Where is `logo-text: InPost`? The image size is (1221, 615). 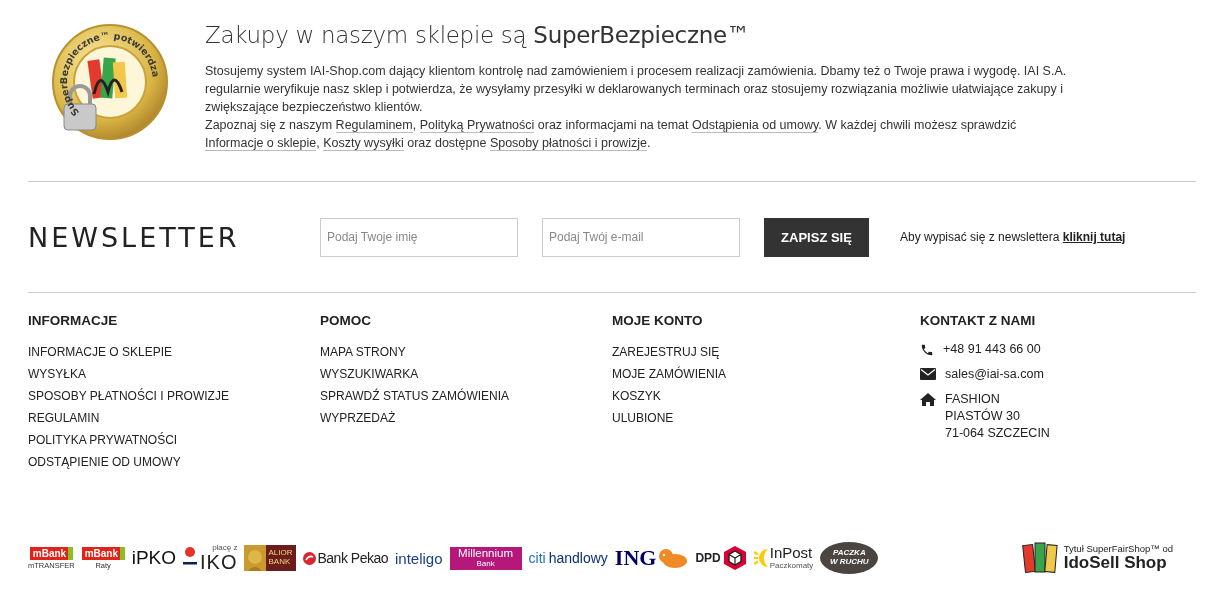
logo-text: InPost is located at coordinates (791, 553).